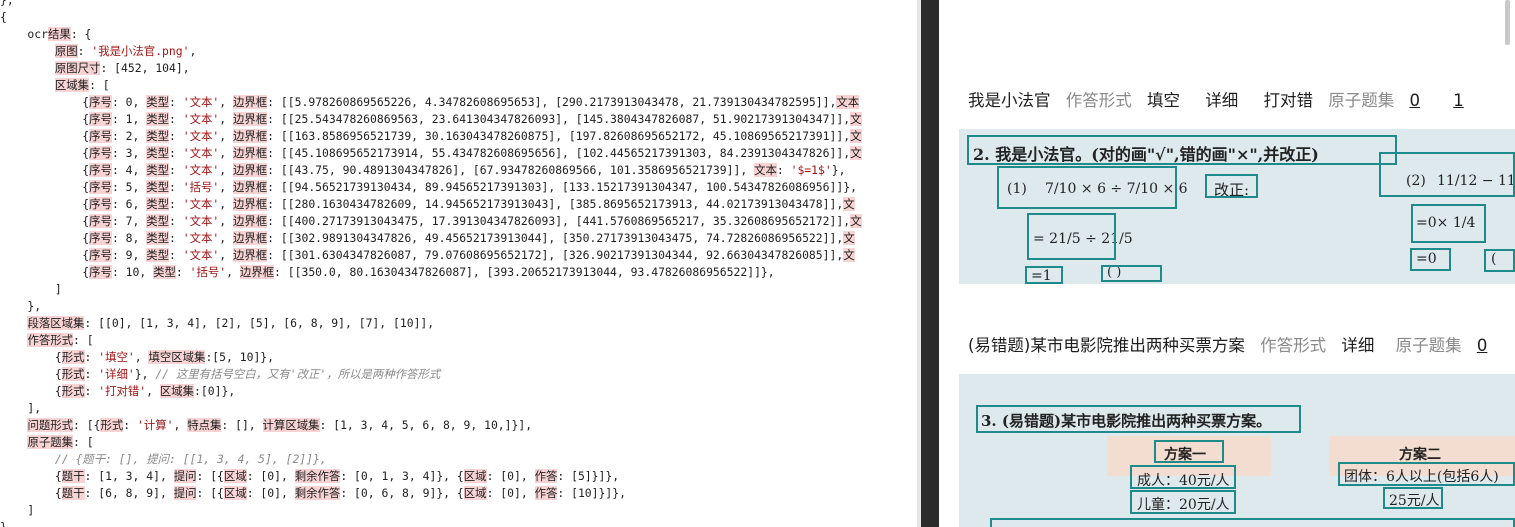 The image size is (1515, 527). What do you see at coordinates (1222, 100) in the screenshot?
I see `form-detailed: 详细` at bounding box center [1222, 100].